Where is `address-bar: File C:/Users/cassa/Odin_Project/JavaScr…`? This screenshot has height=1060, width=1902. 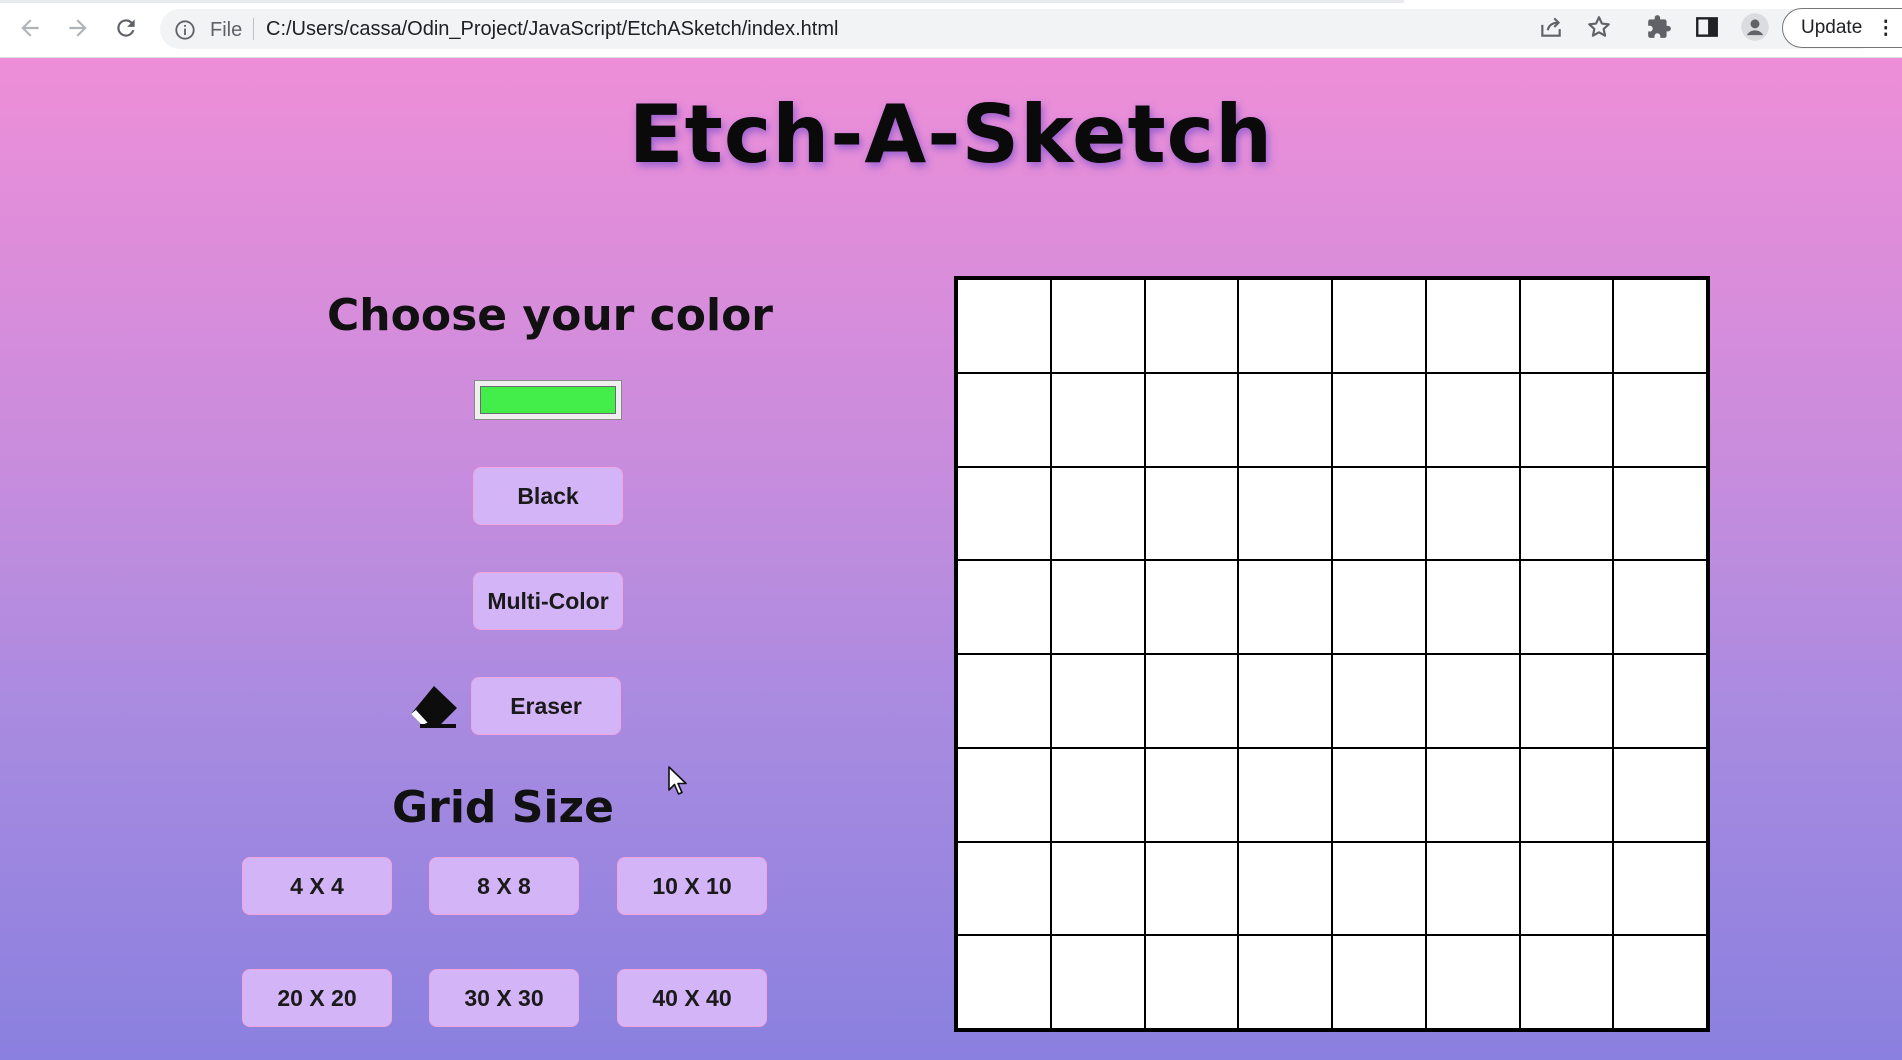
address-bar: File C:/Users/cassa/Odin_Project/JavaScr… is located at coordinates (1020, 29).